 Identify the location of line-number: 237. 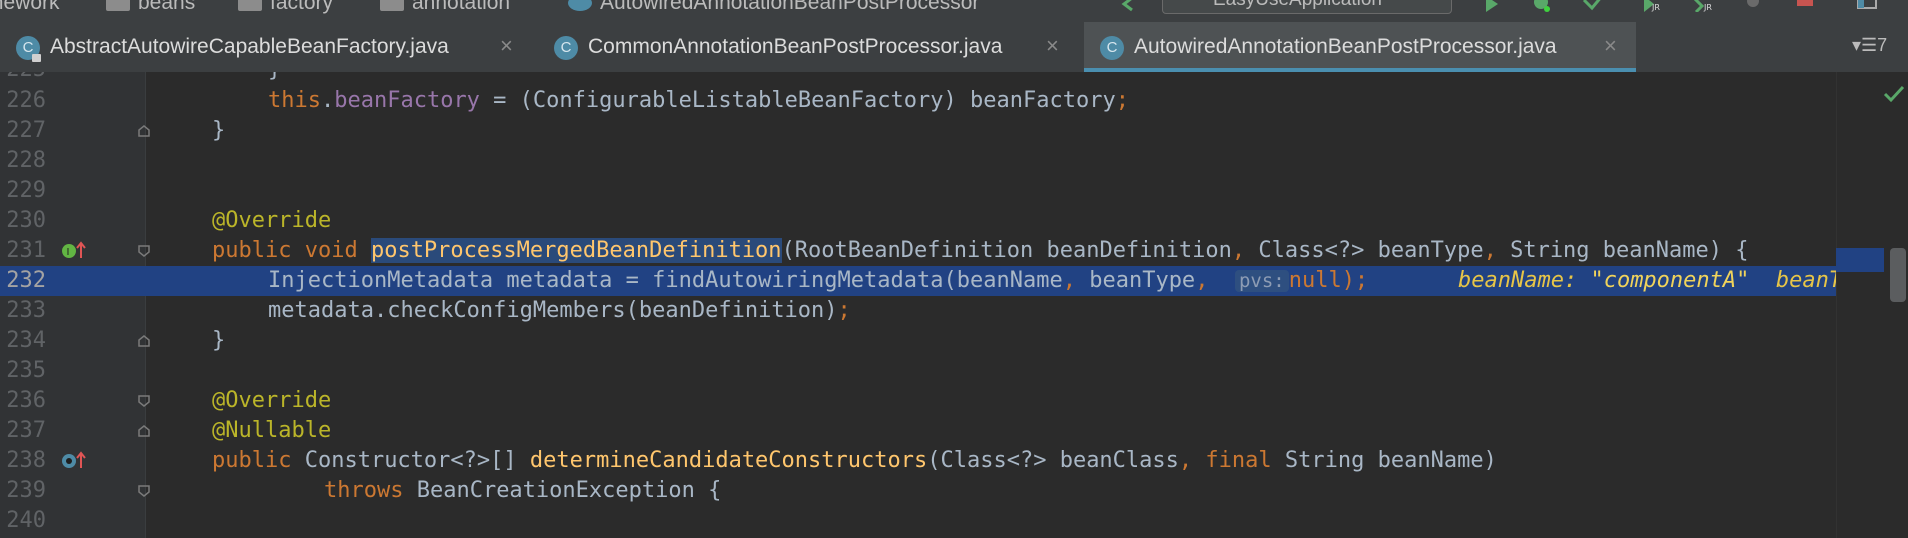
(26, 430).